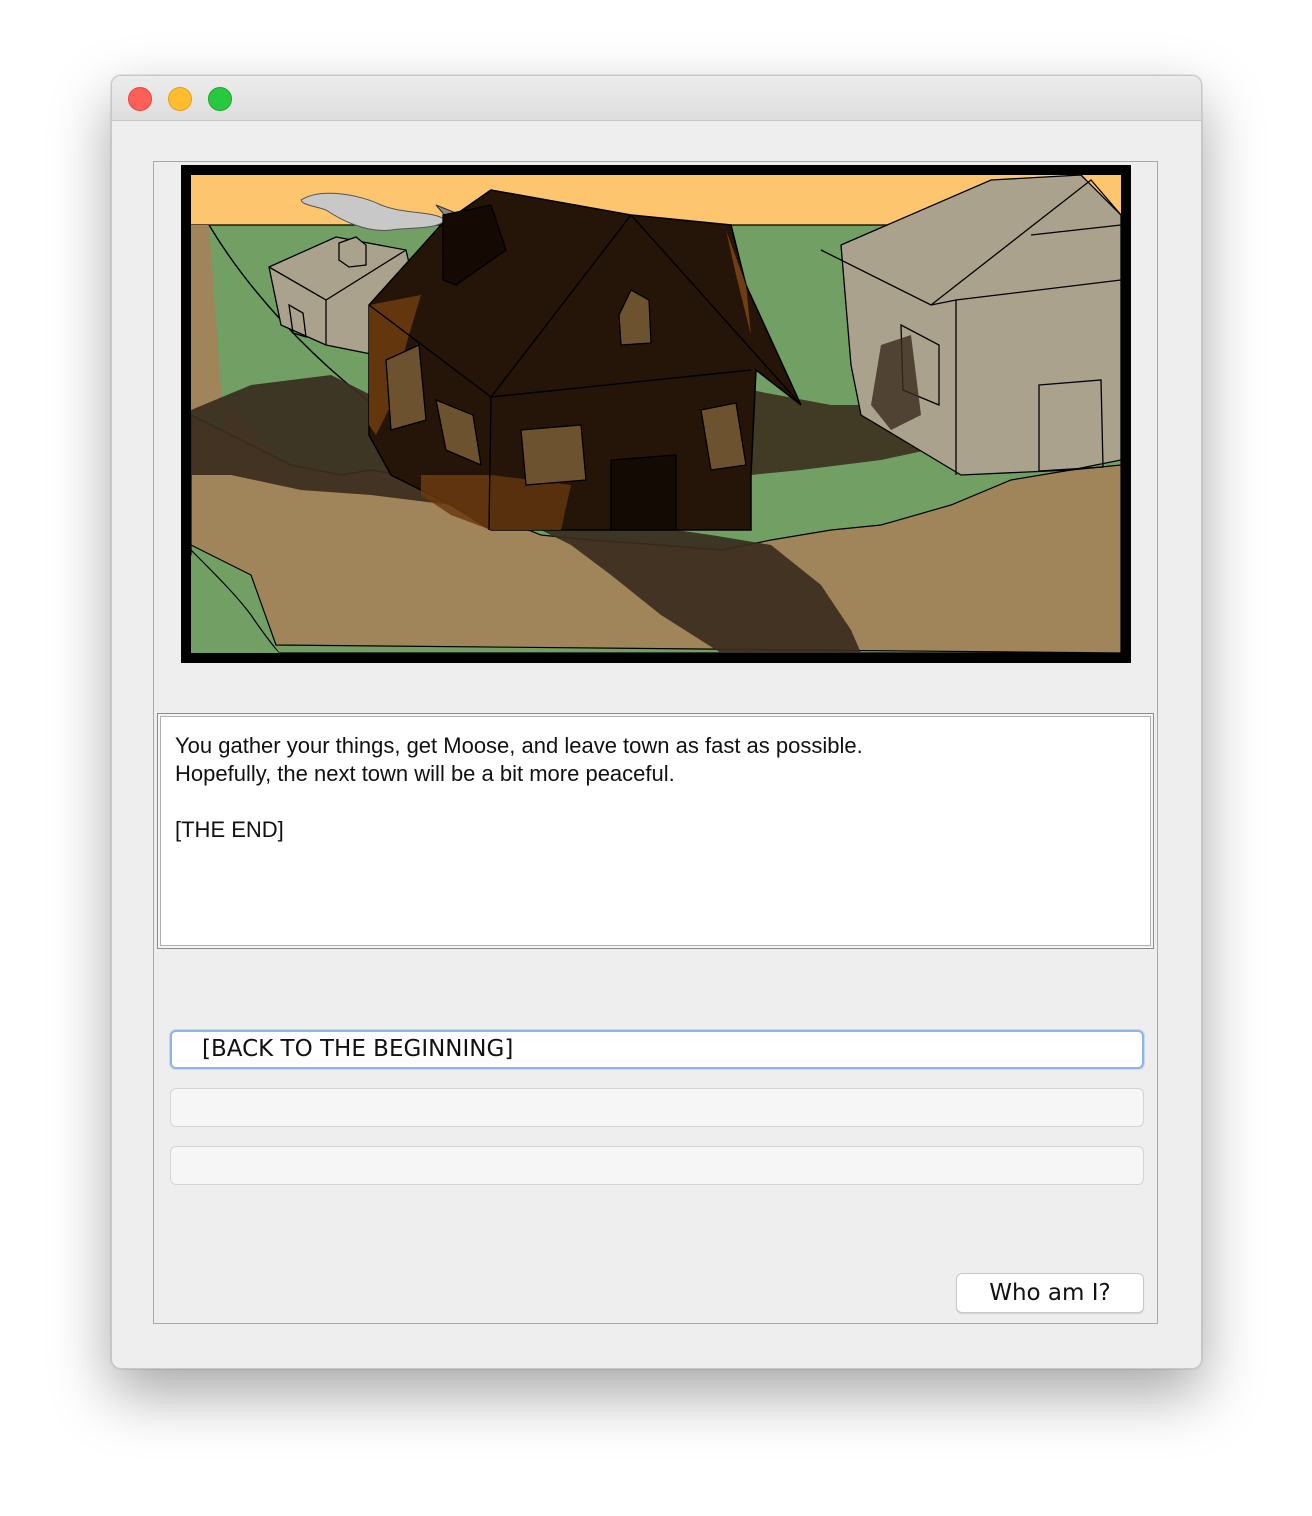  What do you see at coordinates (1050, 1293) in the screenshot?
I see `who-am-i-button: Who am I?` at bounding box center [1050, 1293].